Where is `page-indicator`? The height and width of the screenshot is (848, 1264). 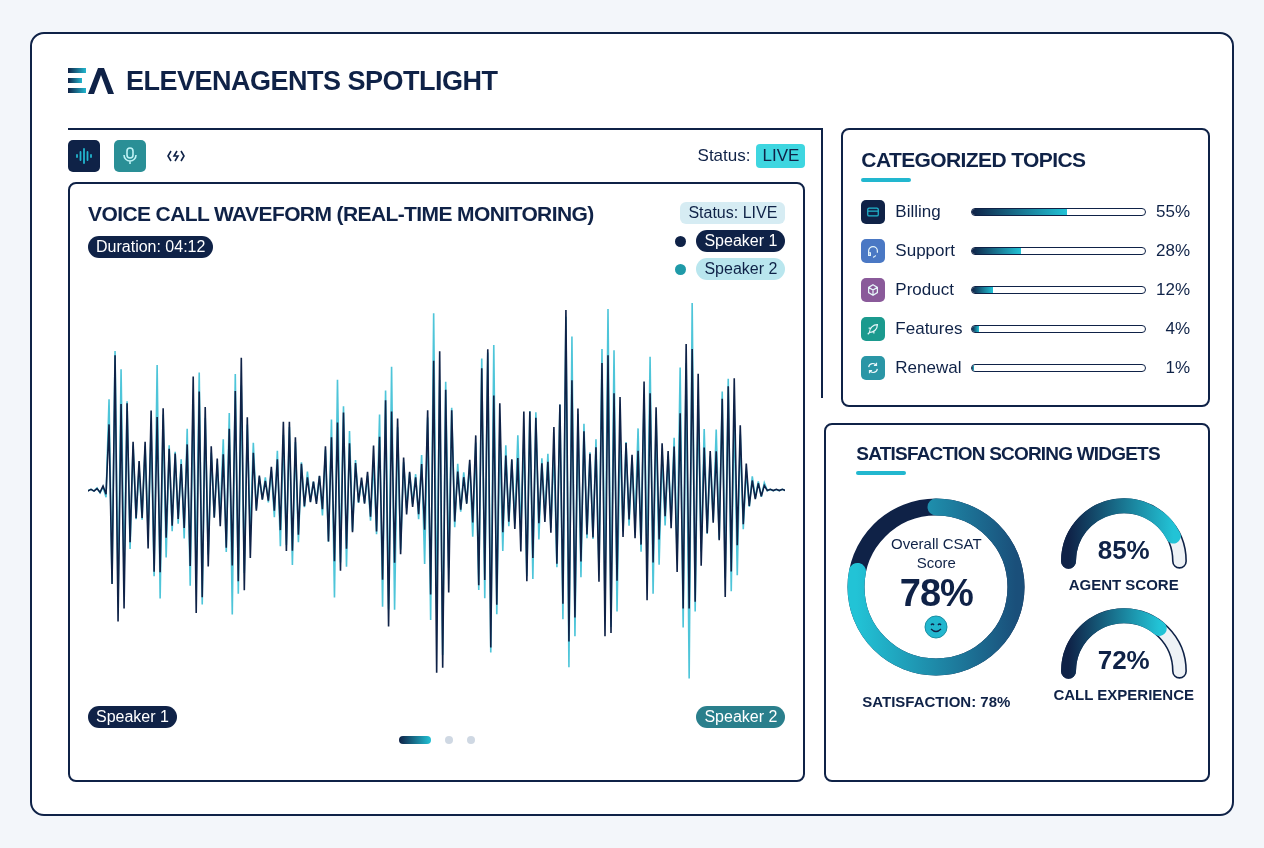 page-indicator is located at coordinates (414, 740).